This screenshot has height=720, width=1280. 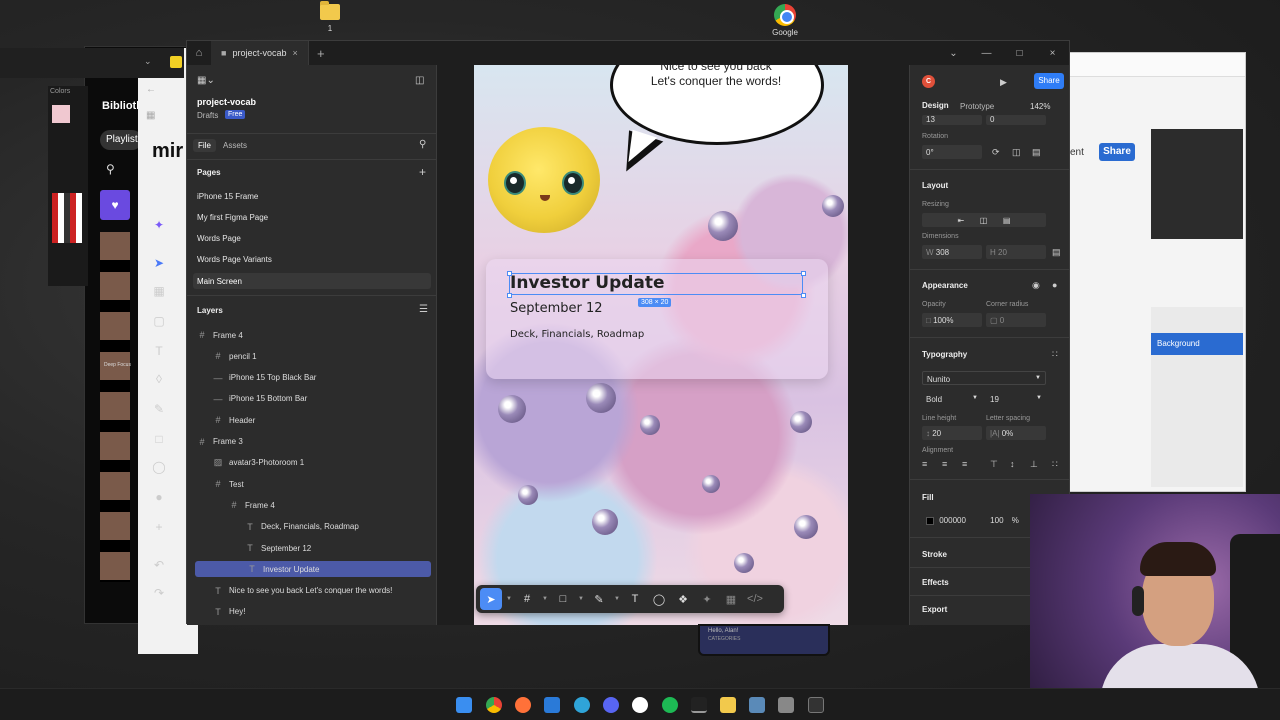 What do you see at coordinates (523, 705) in the screenshot?
I see `firefox-icon` at bounding box center [523, 705].